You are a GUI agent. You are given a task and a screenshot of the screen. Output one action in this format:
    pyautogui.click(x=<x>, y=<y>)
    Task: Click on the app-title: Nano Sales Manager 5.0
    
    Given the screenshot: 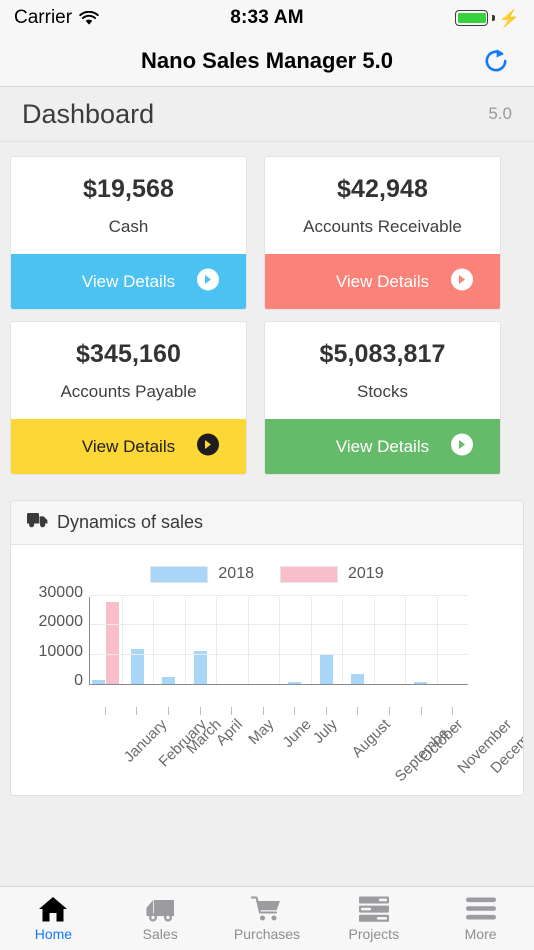 What is the action you would take?
    pyautogui.click(x=267, y=60)
    